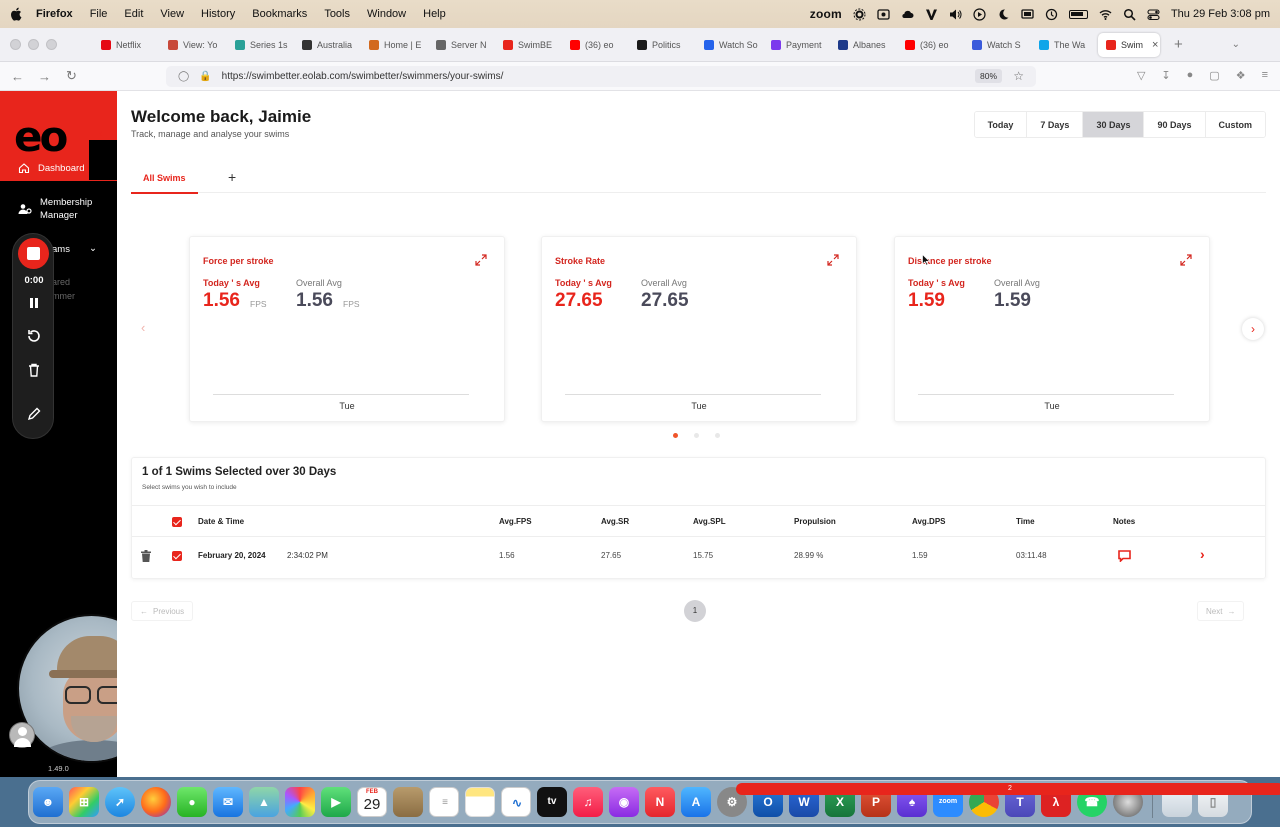 Image resolution: width=1280 pixels, height=827 pixels. Describe the element at coordinates (22, 735) in the screenshot. I see `user-avatar` at that location.